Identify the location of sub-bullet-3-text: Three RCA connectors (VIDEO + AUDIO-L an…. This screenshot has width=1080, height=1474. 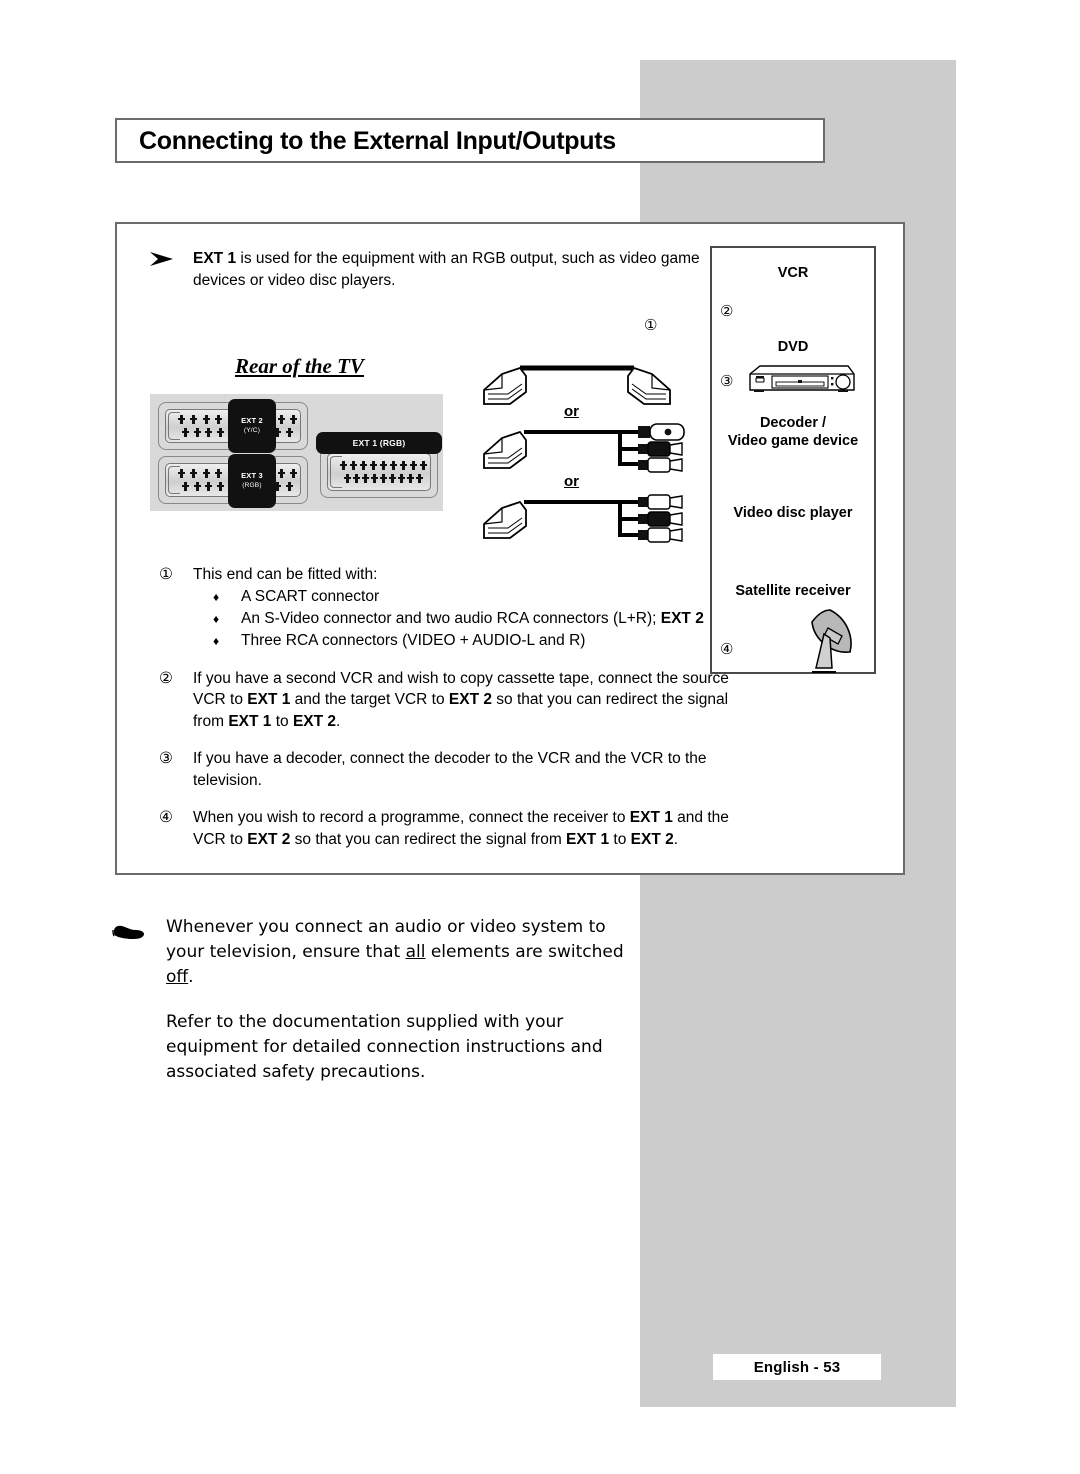
(413, 640).